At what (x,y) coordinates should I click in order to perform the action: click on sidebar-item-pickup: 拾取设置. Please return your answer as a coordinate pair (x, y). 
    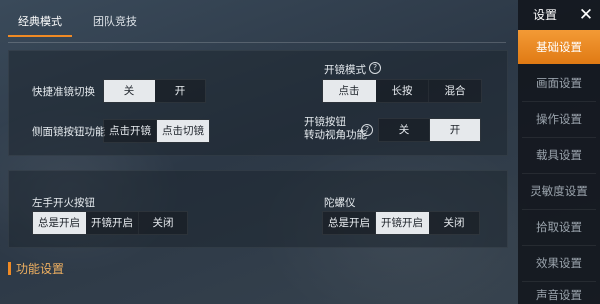
    Looking at the image, I should click on (559, 227).